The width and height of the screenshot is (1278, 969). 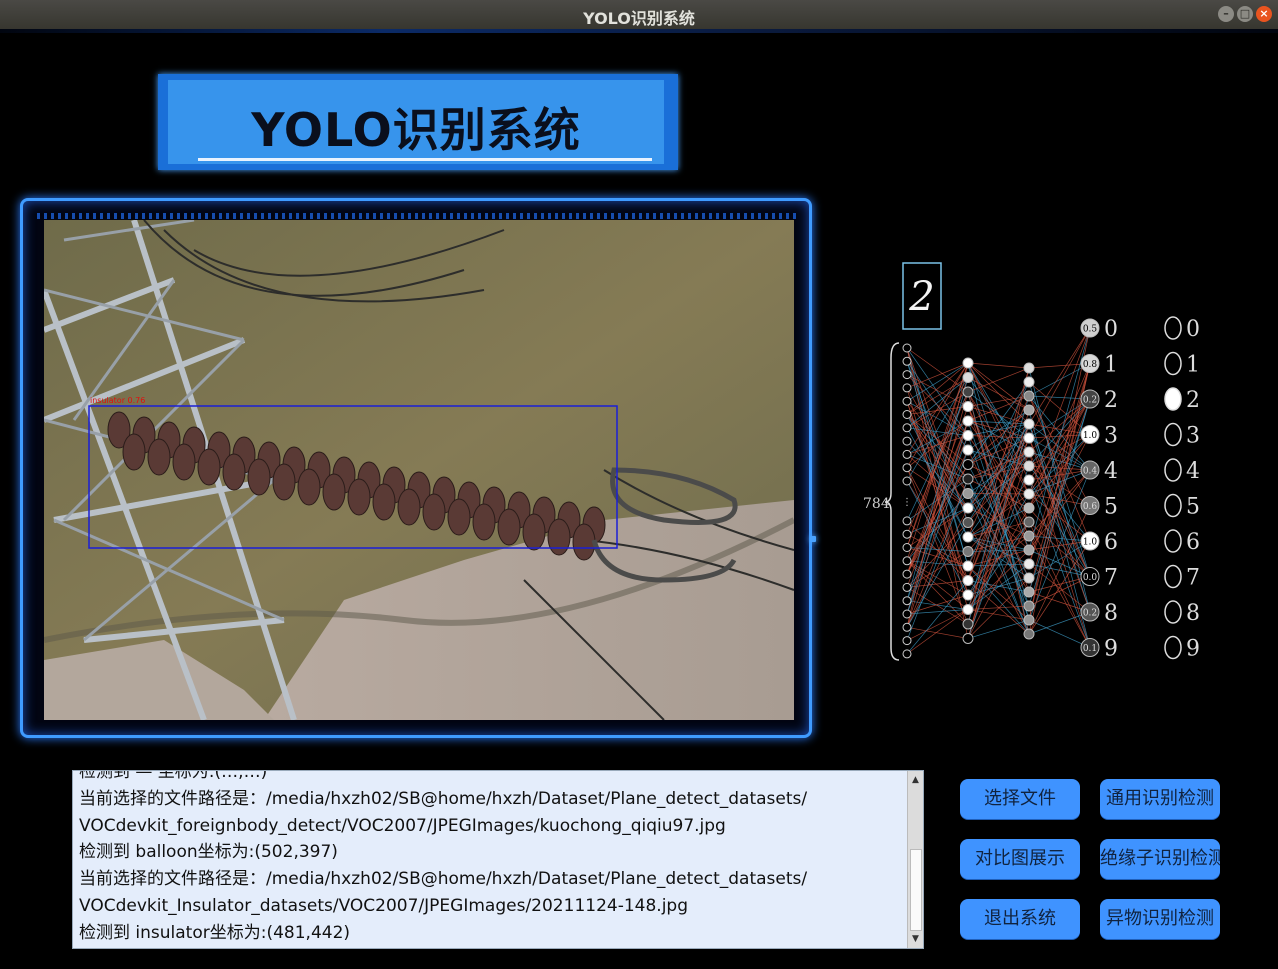 What do you see at coordinates (1193, 365) in the screenshot?
I see `nn-result-digit: 1` at bounding box center [1193, 365].